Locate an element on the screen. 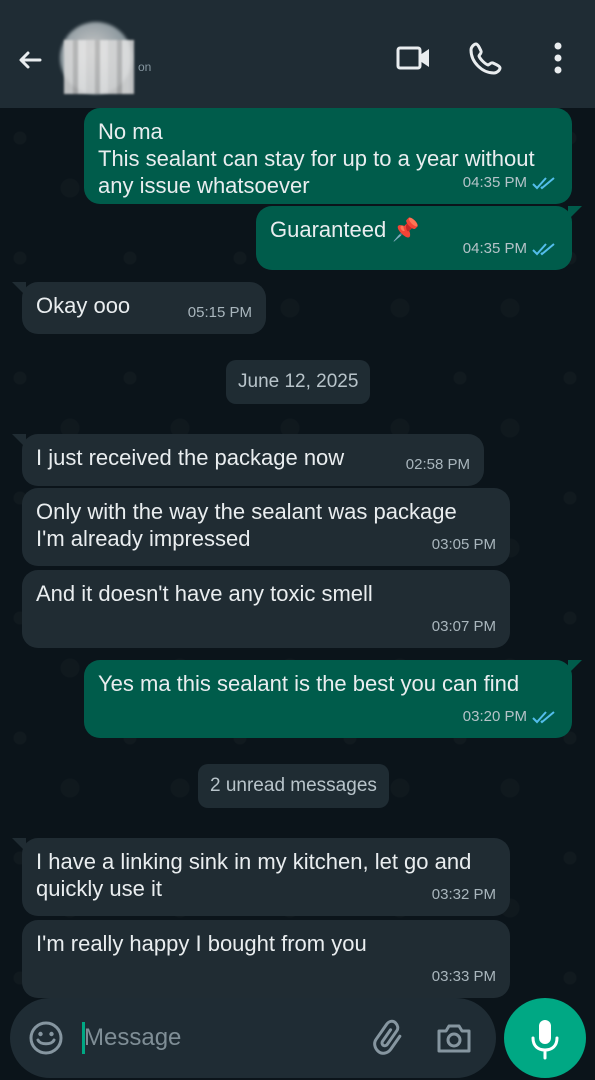  message-time: 03:05 PM is located at coordinates (463, 544).